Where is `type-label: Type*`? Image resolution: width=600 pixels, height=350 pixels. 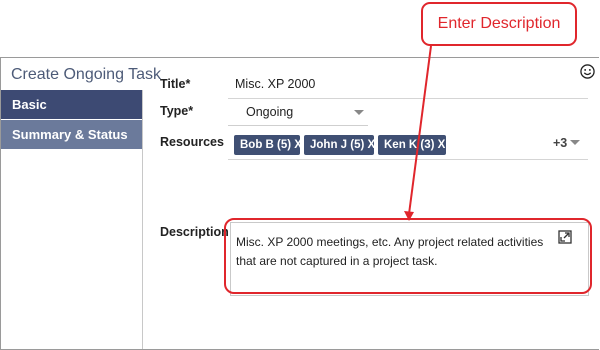 type-label: Type* is located at coordinates (177, 111).